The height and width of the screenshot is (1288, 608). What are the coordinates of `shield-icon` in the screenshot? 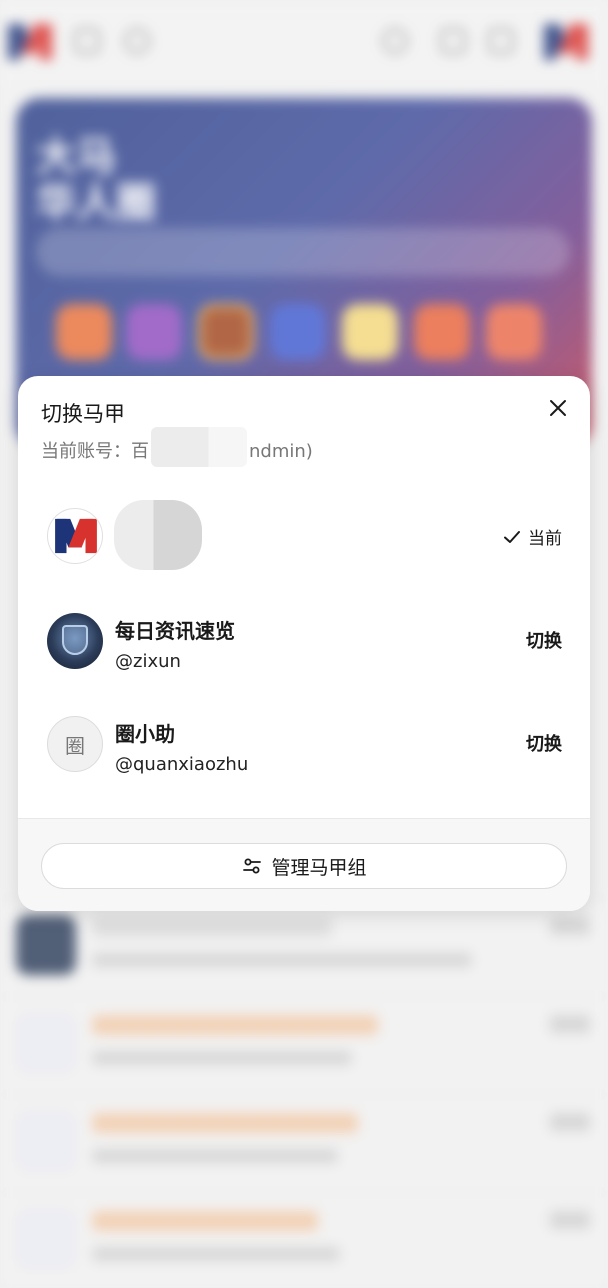 It's located at (75, 640).